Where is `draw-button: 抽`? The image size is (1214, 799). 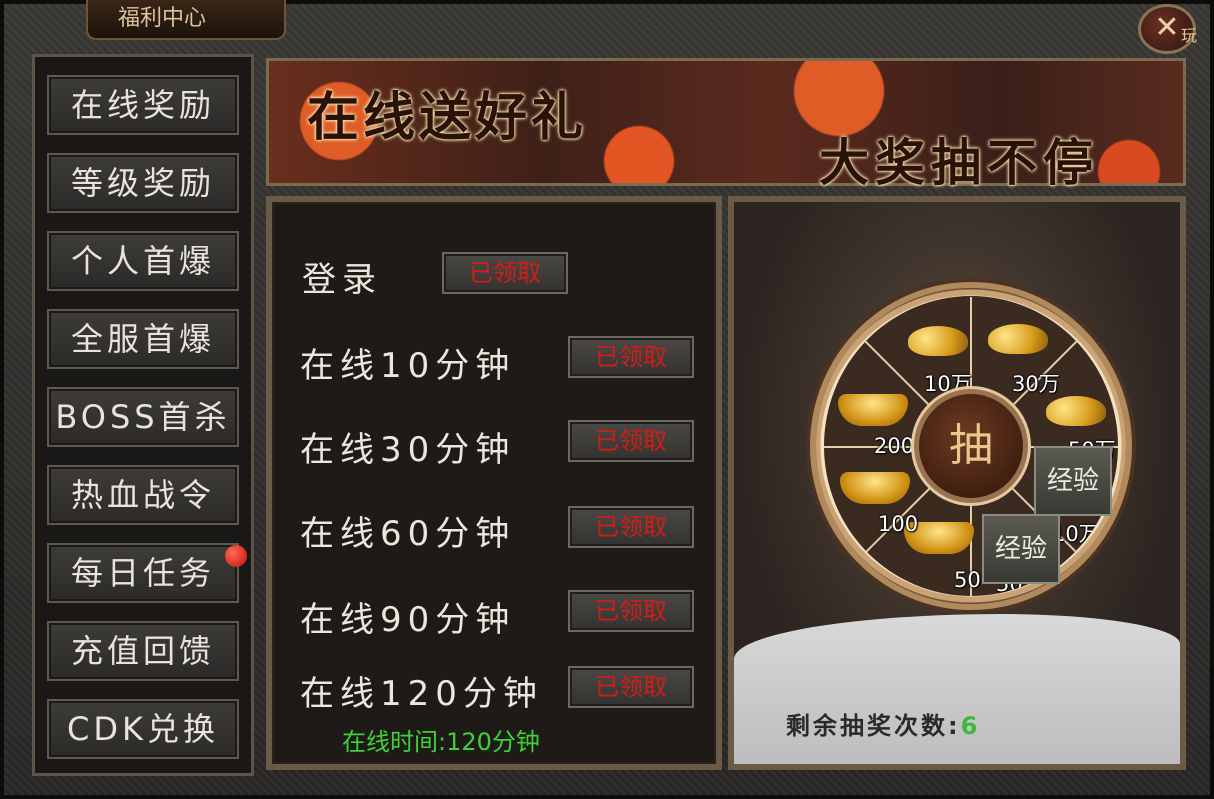 draw-button: 抽 is located at coordinates (971, 446).